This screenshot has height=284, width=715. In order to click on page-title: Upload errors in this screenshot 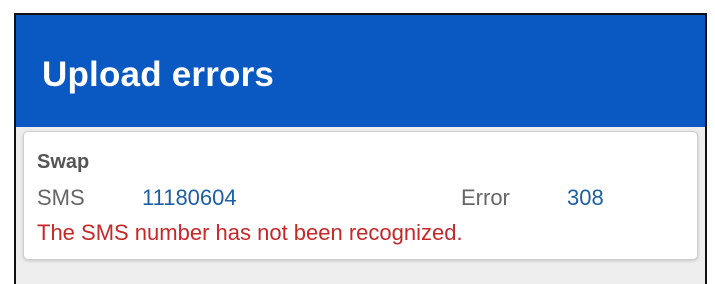, I will do `click(158, 74)`.